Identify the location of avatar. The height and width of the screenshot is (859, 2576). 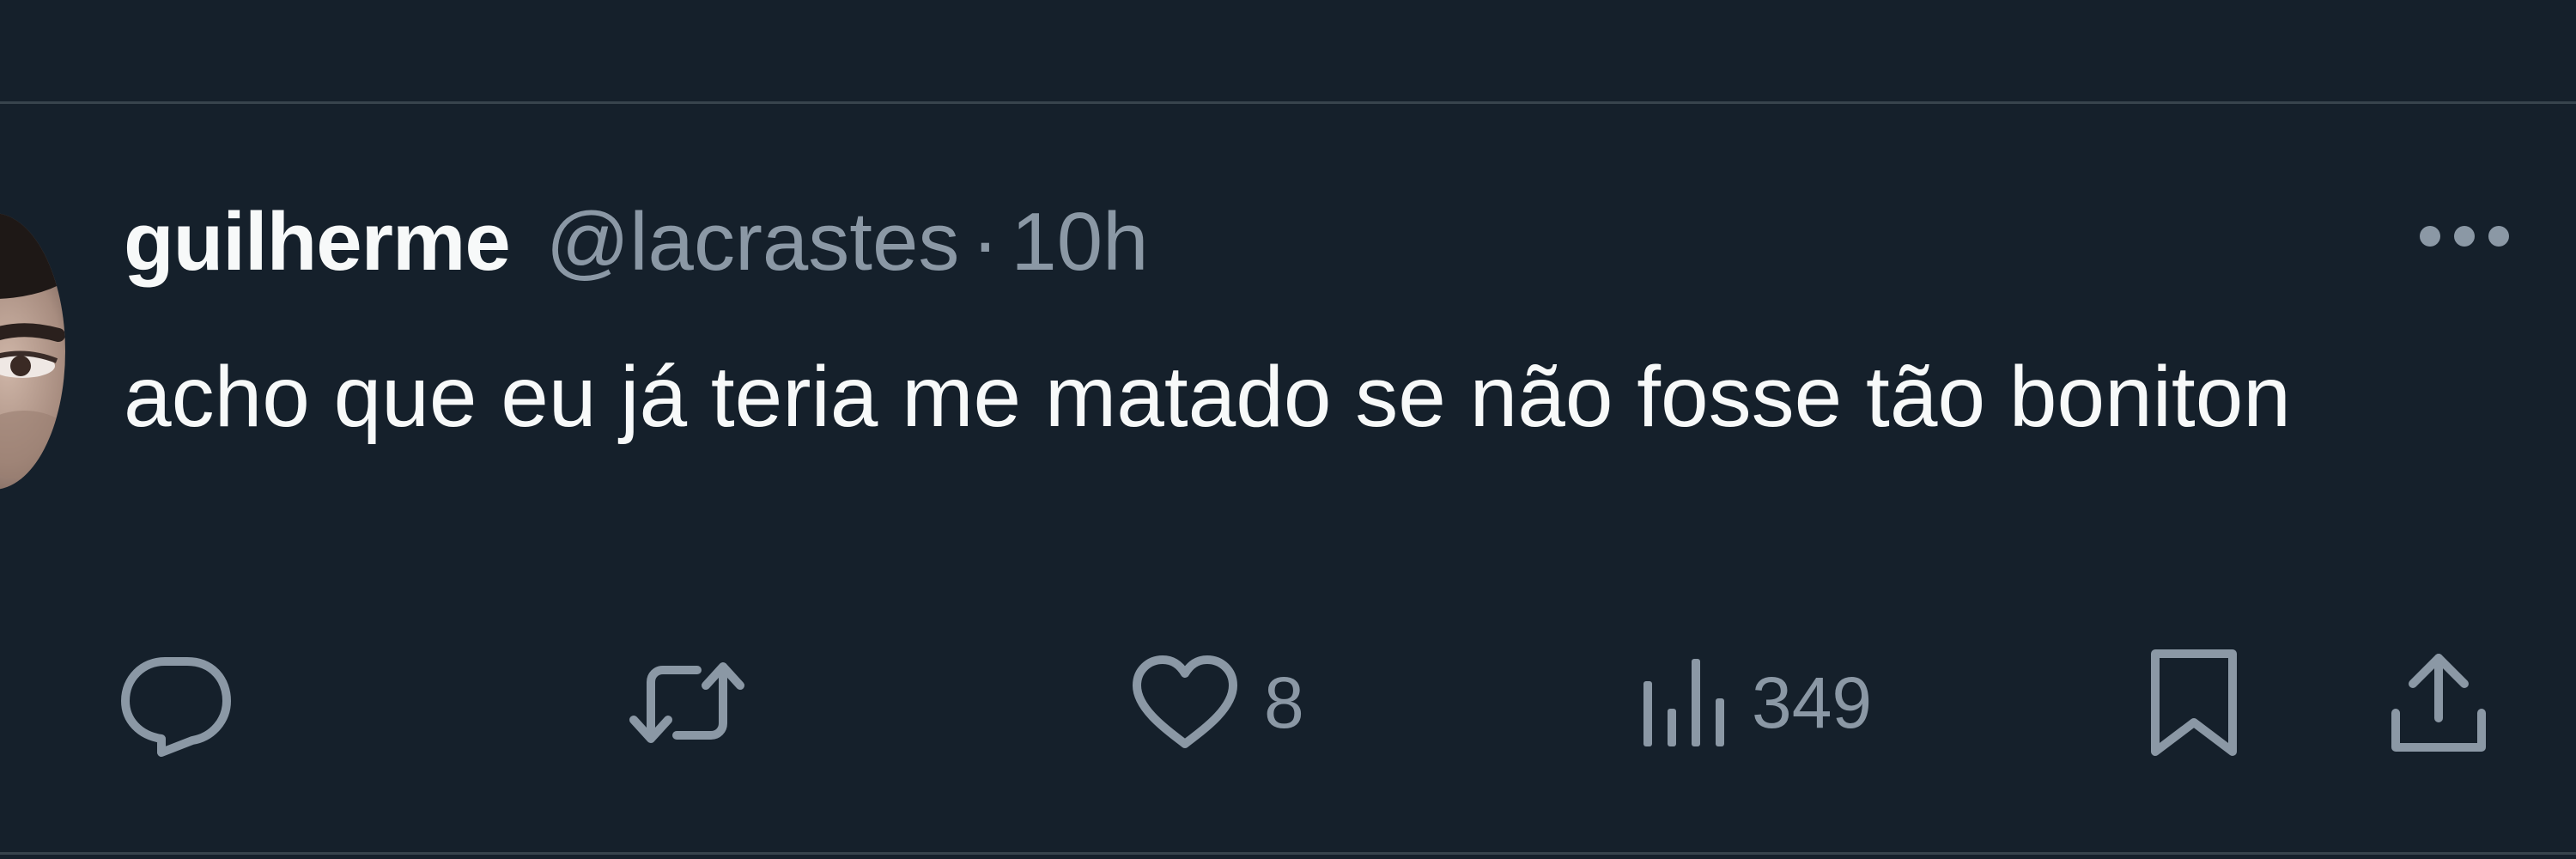
(32, 351).